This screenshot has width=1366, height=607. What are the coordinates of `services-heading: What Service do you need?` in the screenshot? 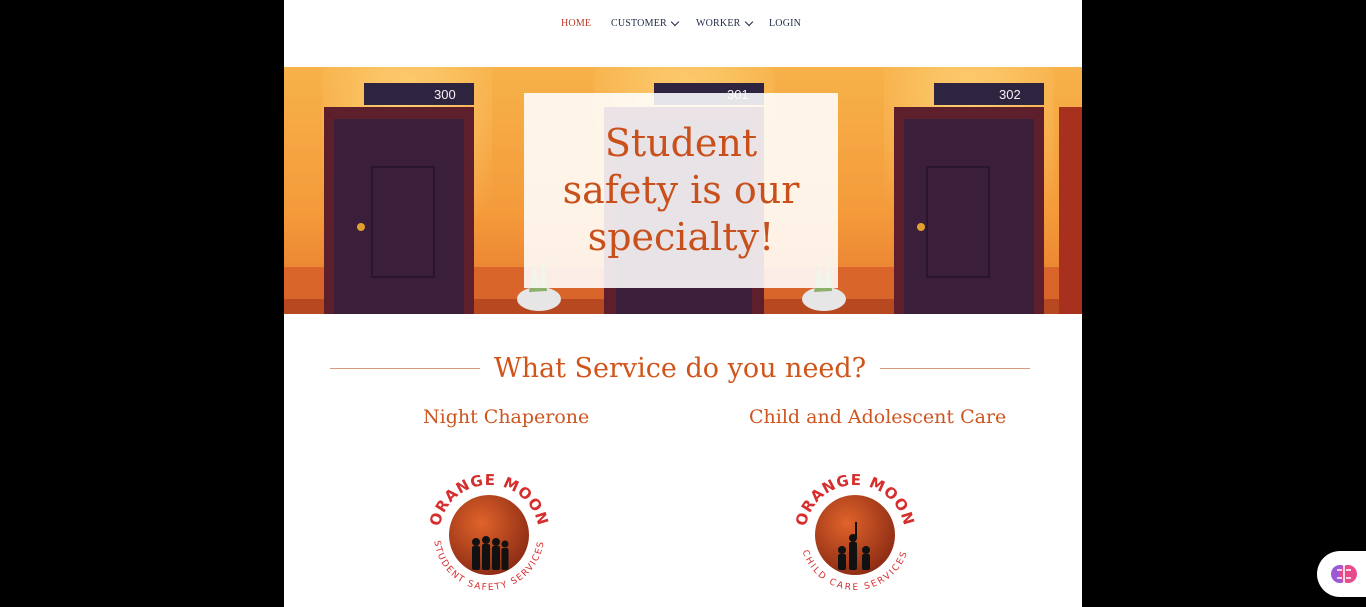 It's located at (680, 368).